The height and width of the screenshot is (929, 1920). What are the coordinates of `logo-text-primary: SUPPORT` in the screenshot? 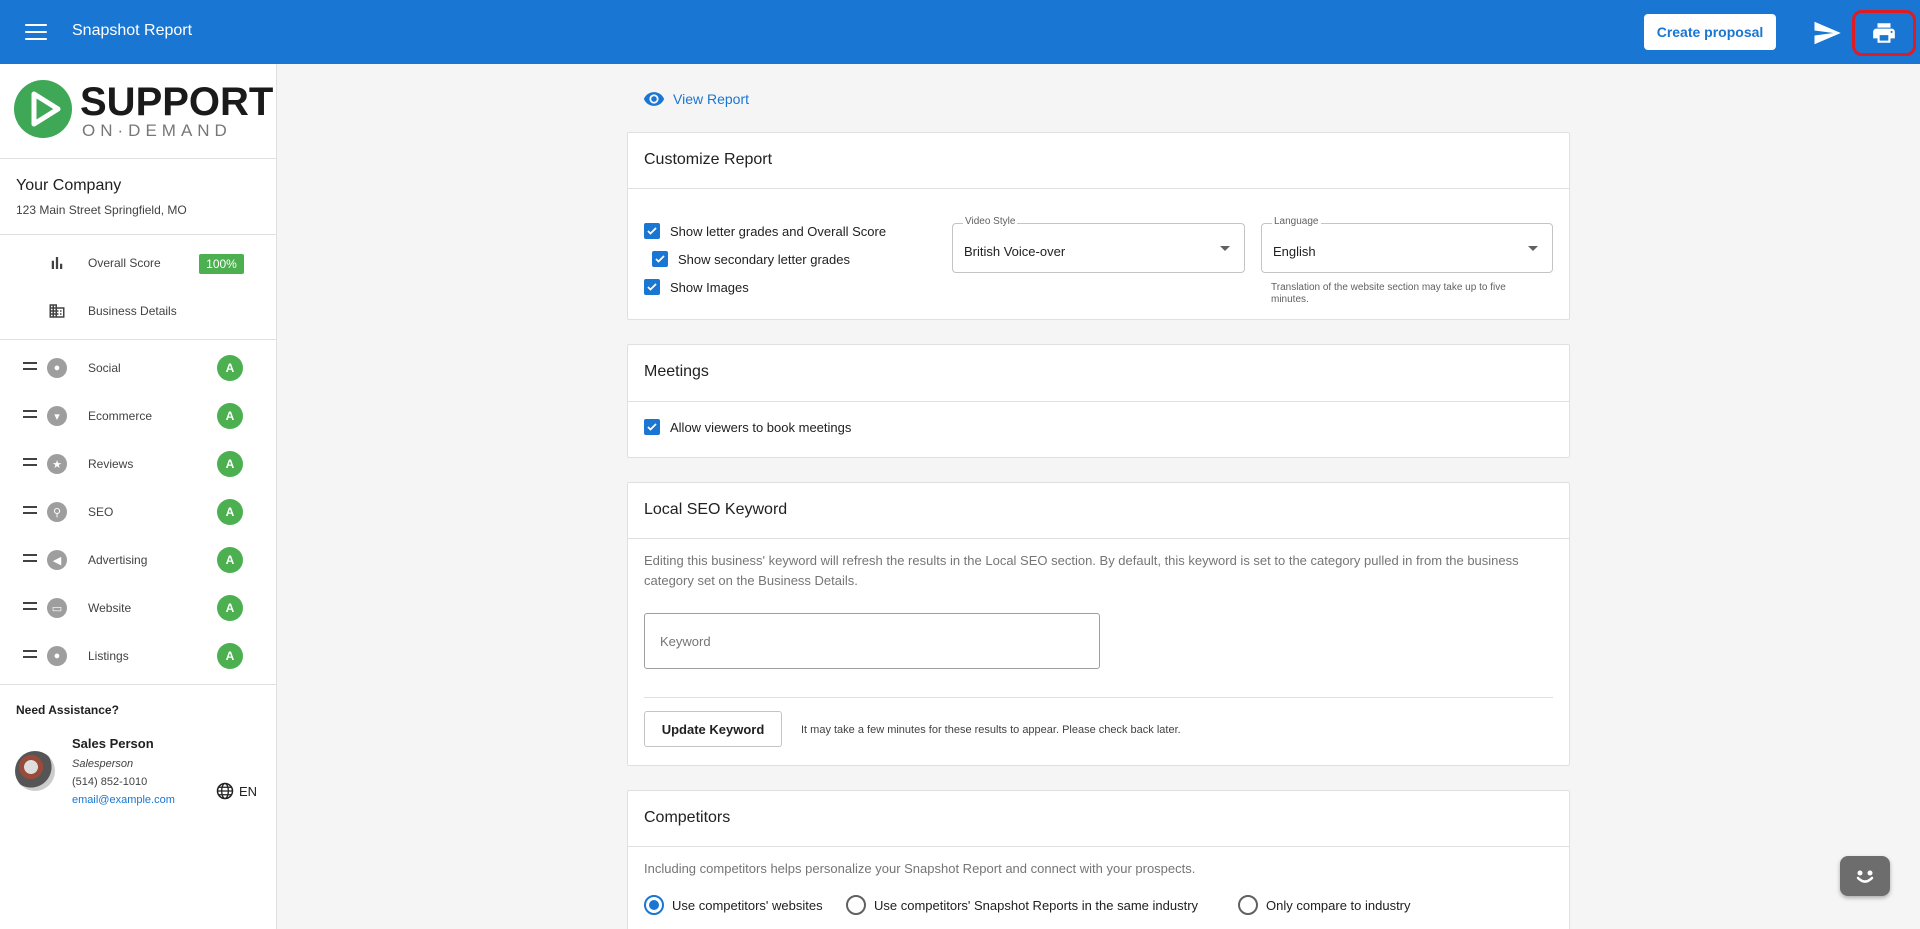 It's located at (177, 102).